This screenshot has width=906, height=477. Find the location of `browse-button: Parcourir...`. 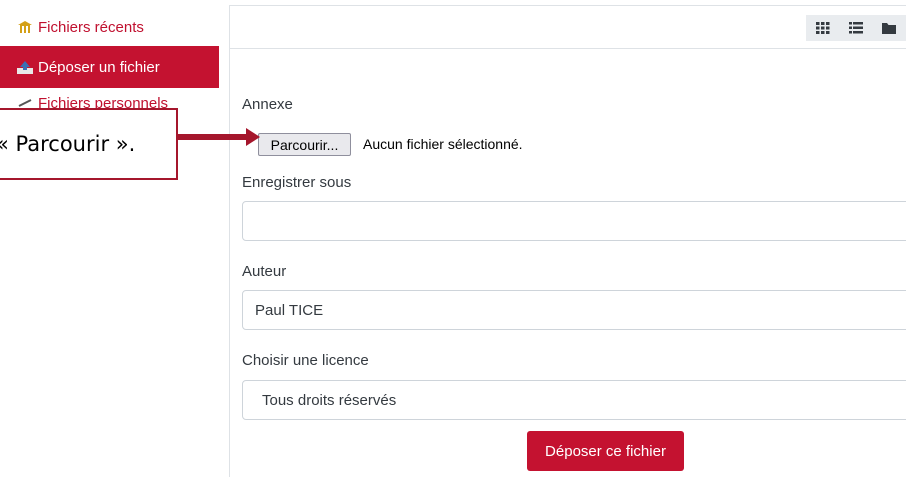

browse-button: Parcourir... is located at coordinates (304, 144).